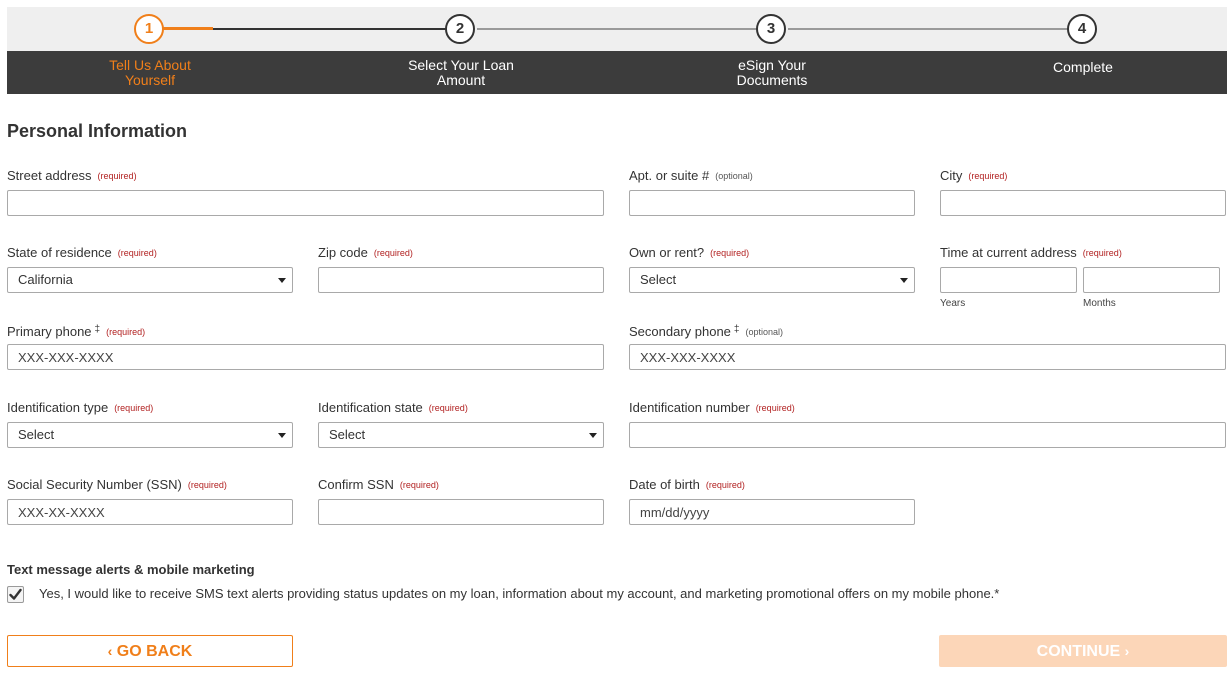 Image resolution: width=1232 pixels, height=673 pixels. I want to click on confirm-ssn-field: Confirm SSN (required), so click(461, 502).